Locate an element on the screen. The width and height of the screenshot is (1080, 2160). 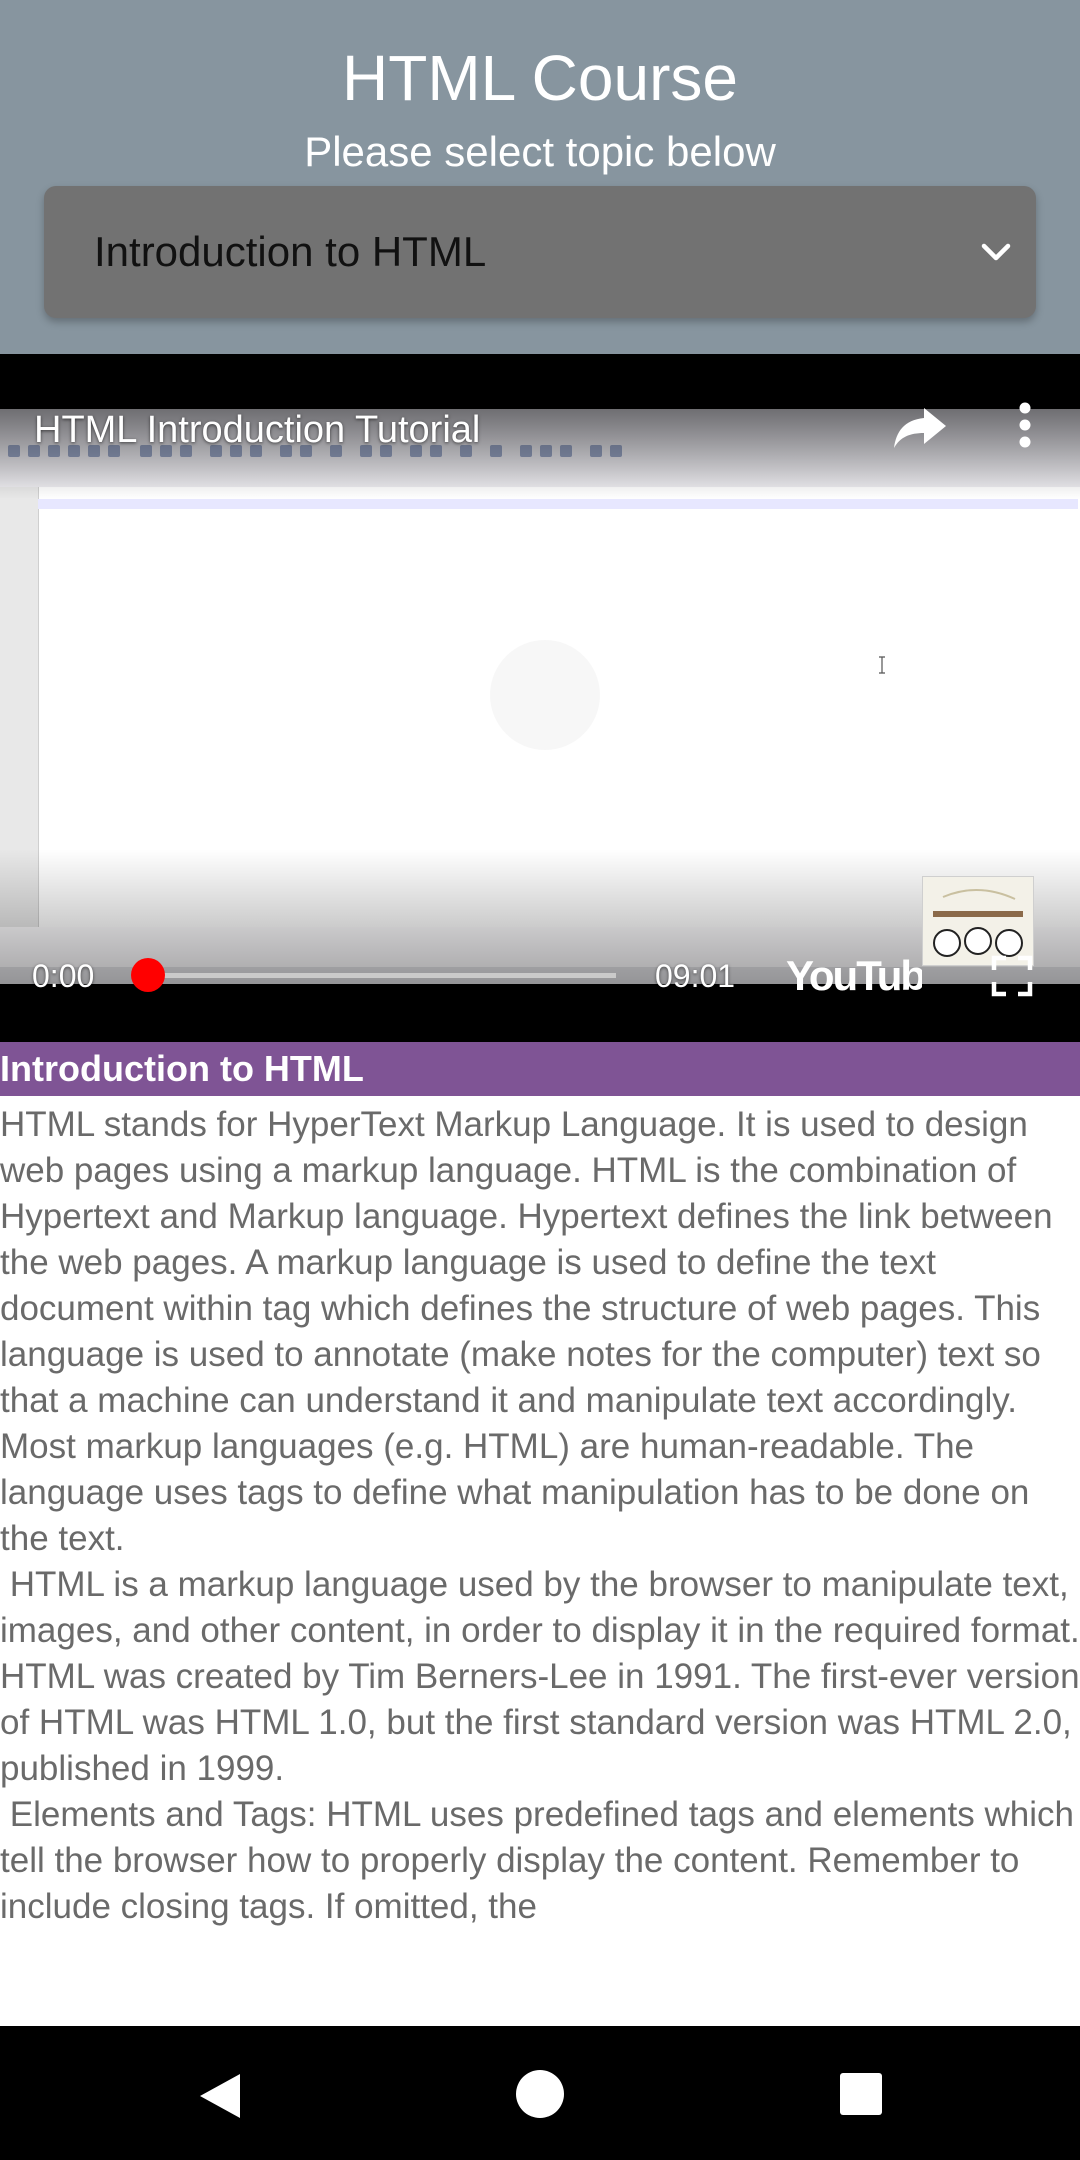
page-subtitle: Please select topic below is located at coordinates (540, 151).